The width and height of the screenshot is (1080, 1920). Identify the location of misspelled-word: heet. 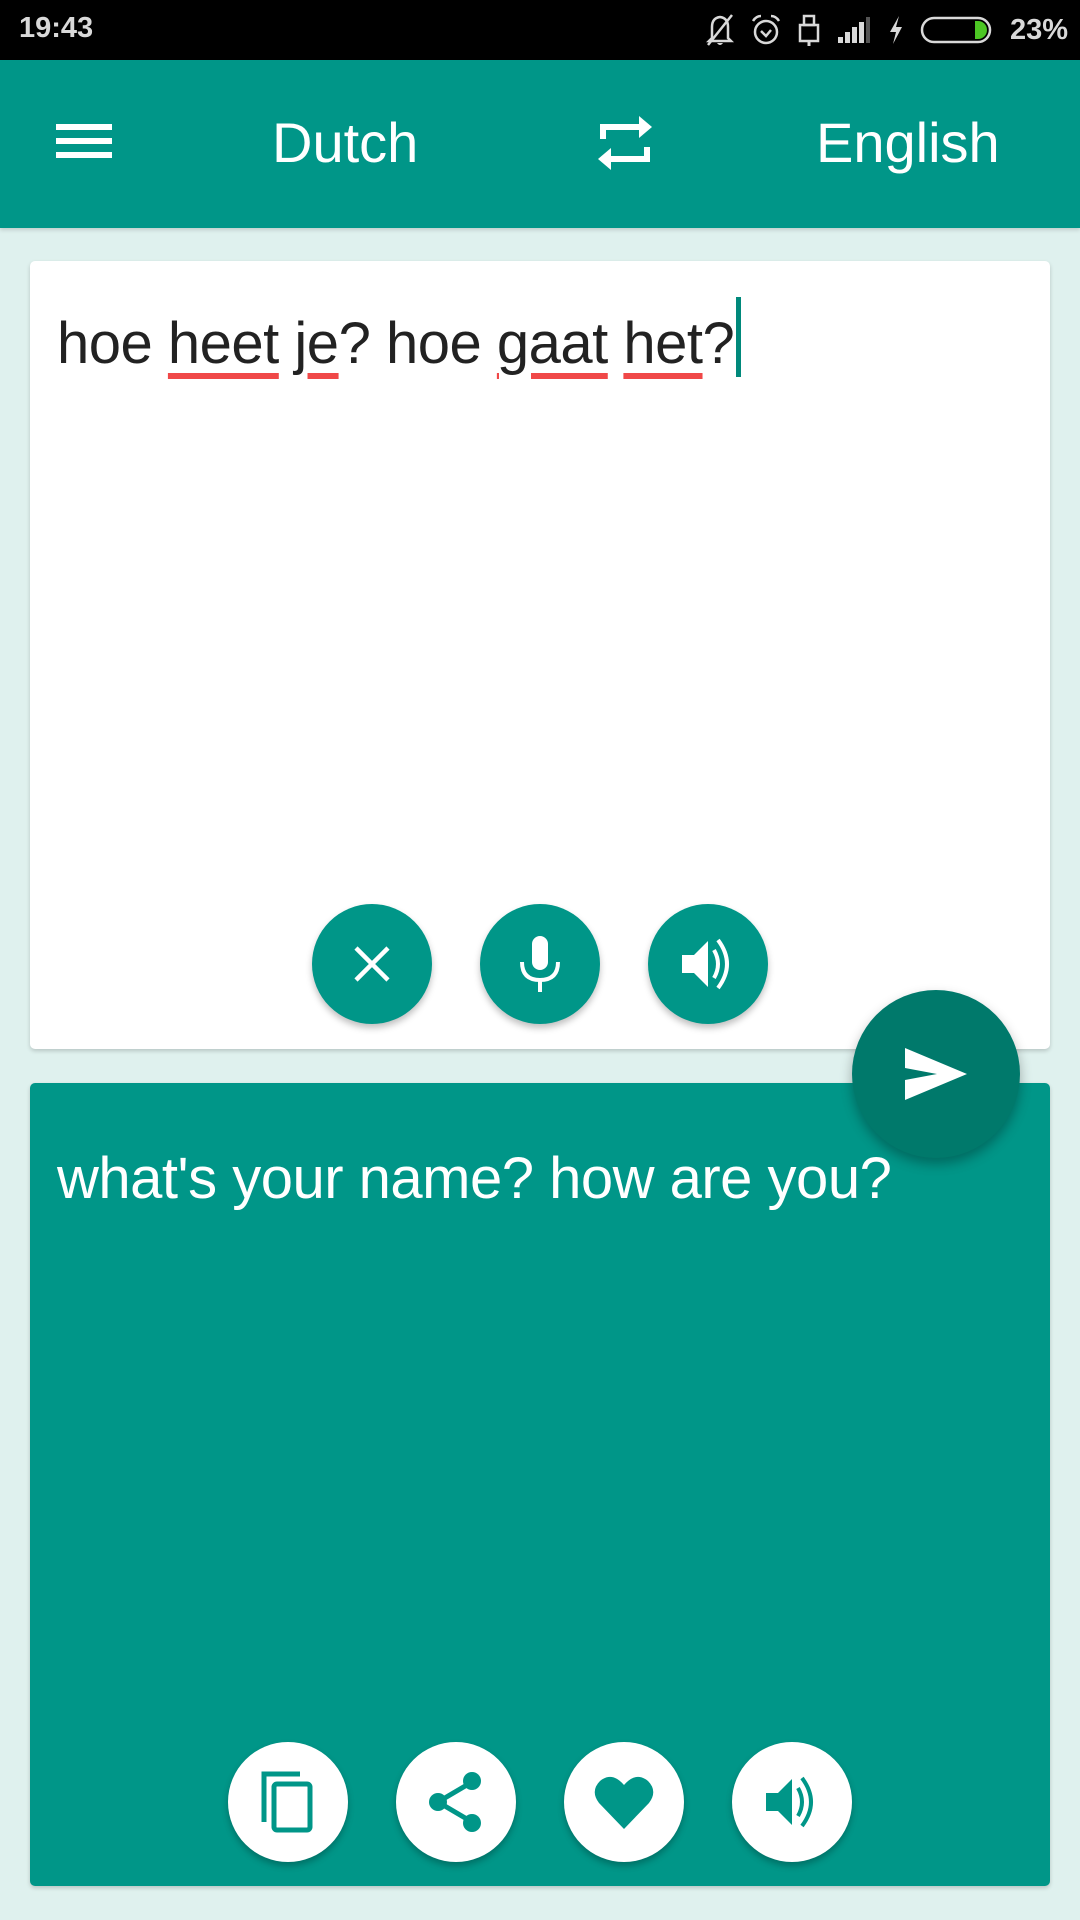
(223, 343).